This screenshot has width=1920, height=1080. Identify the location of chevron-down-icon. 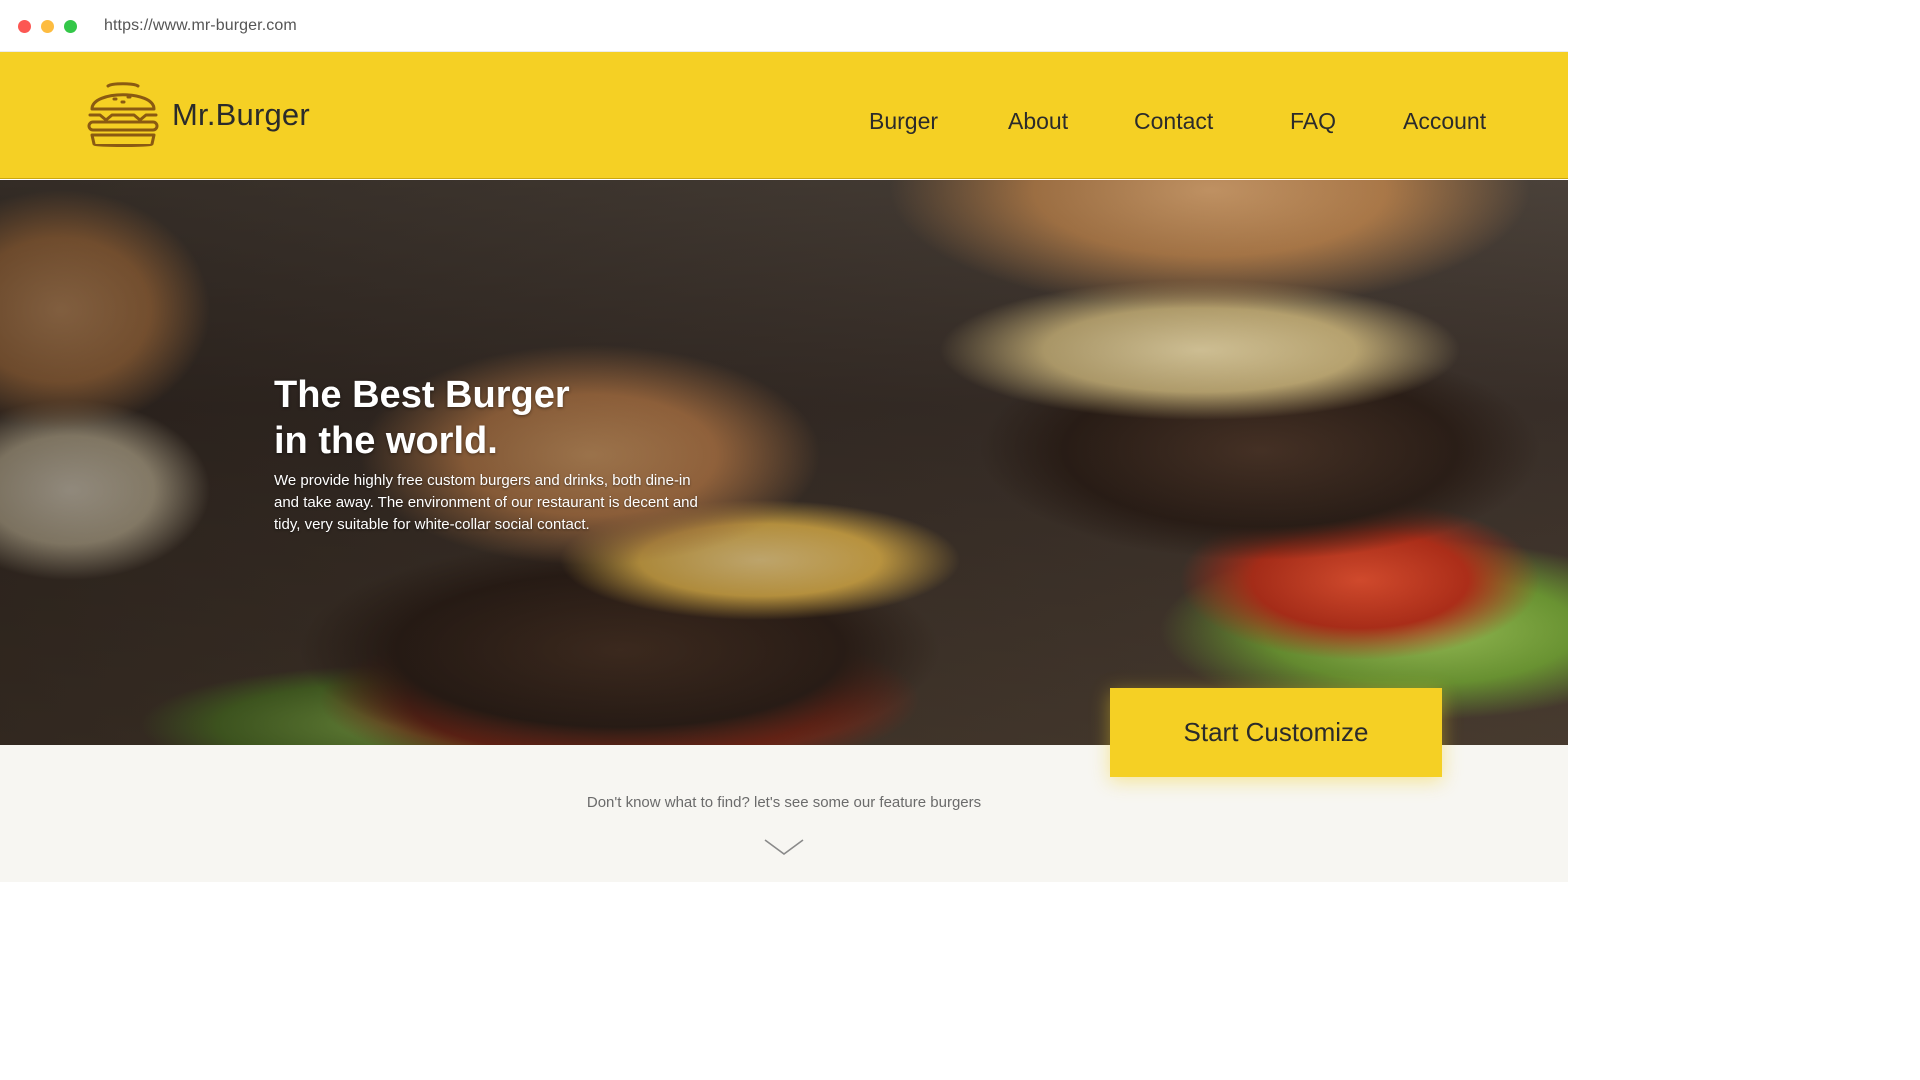
(784, 847).